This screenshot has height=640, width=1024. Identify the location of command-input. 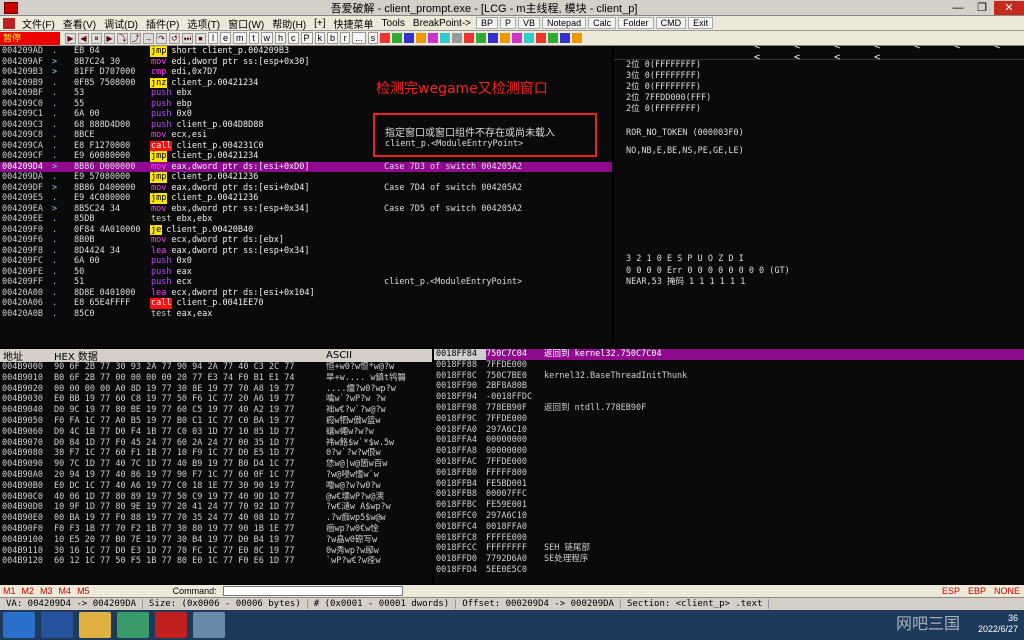
(312, 591).